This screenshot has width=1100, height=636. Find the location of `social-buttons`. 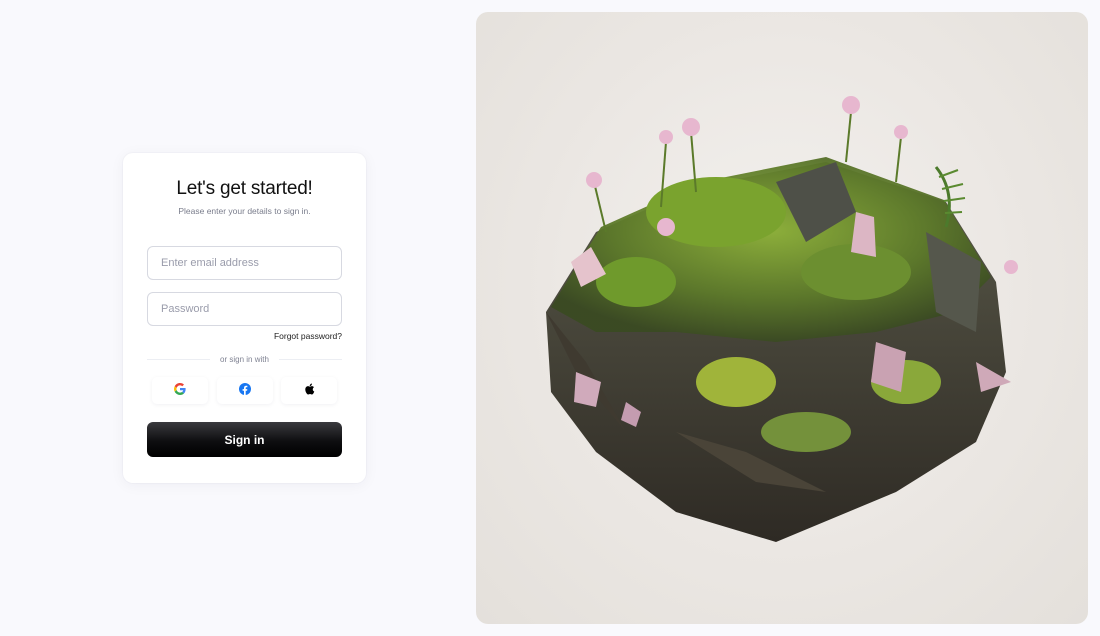

social-buttons is located at coordinates (244, 391).